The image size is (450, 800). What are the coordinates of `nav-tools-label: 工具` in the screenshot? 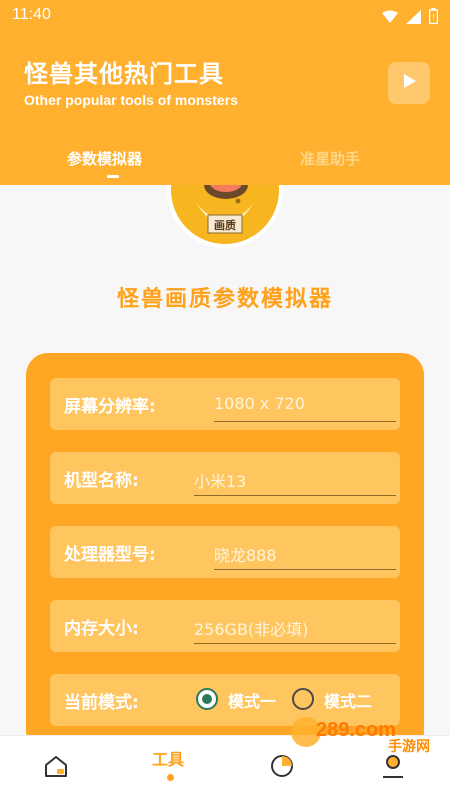 It's located at (168, 758).